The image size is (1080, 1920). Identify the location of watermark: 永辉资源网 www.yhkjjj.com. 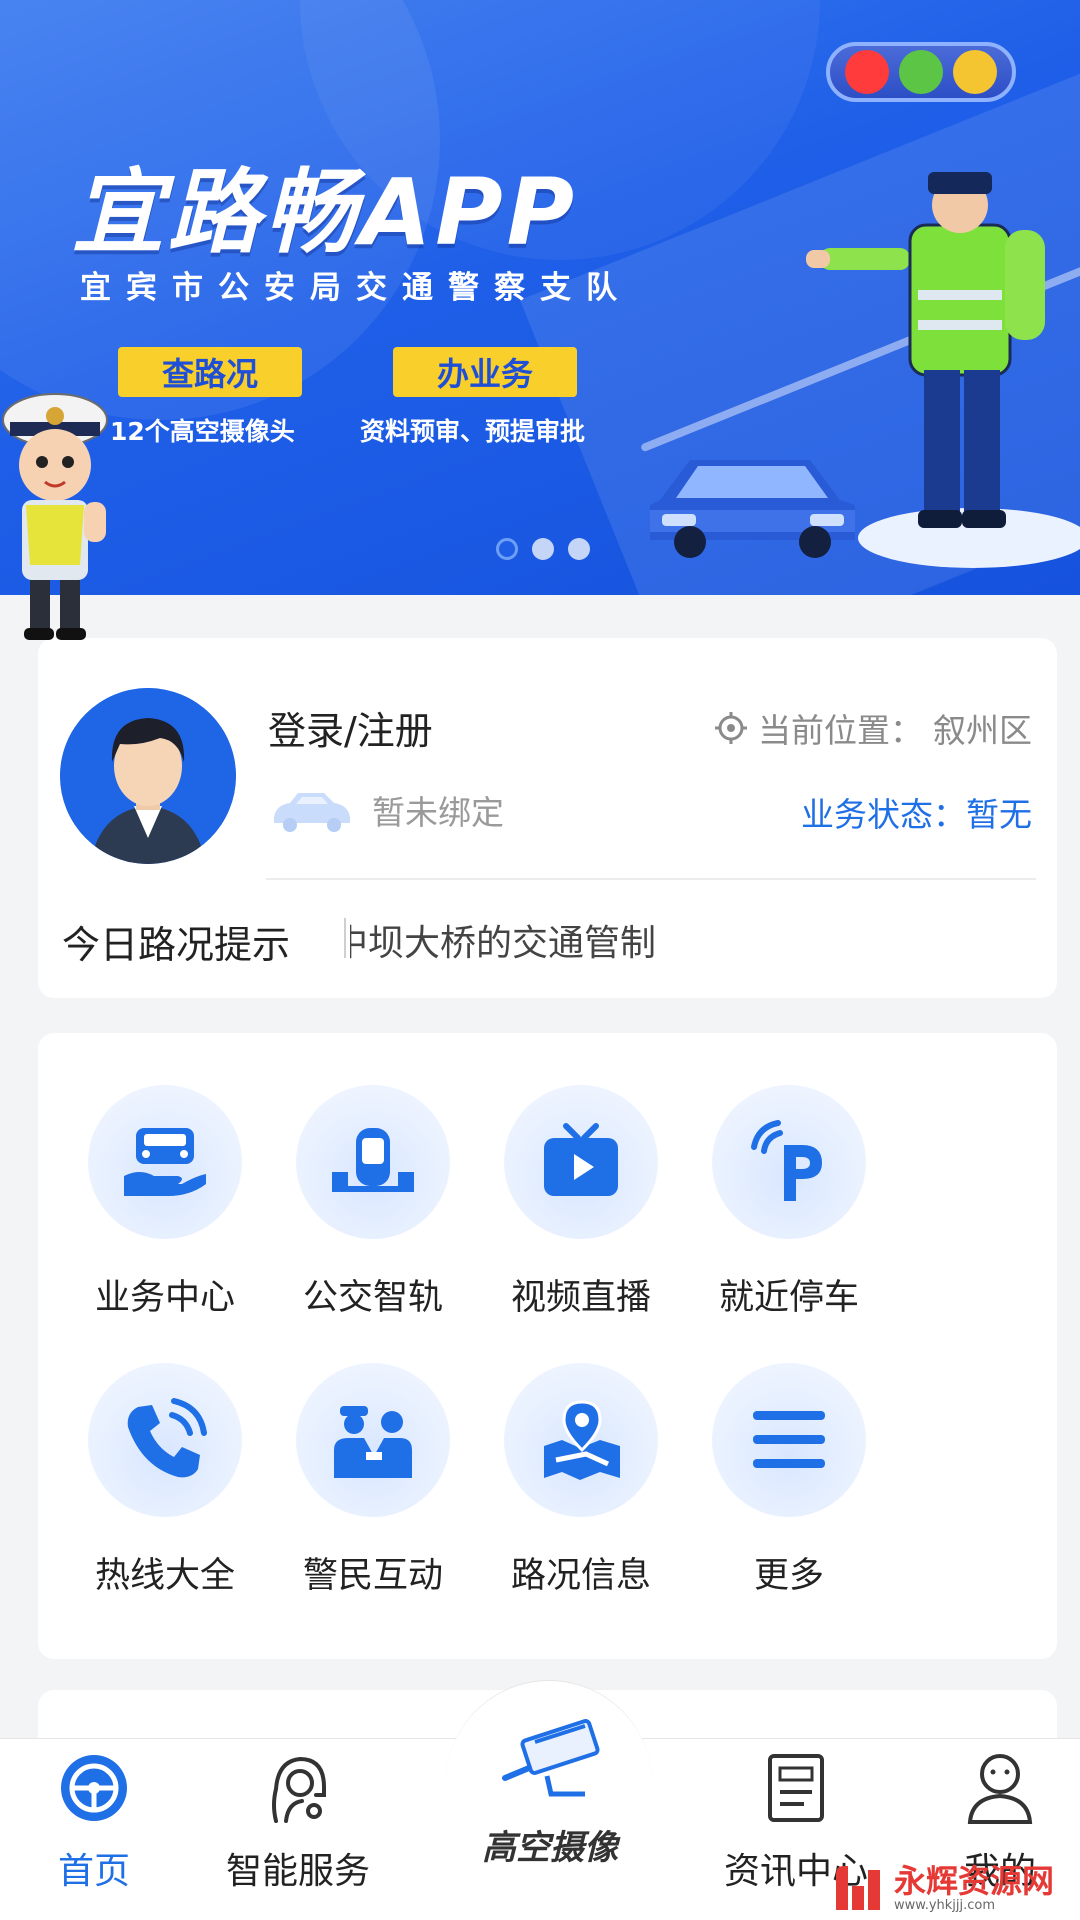
(955, 1888).